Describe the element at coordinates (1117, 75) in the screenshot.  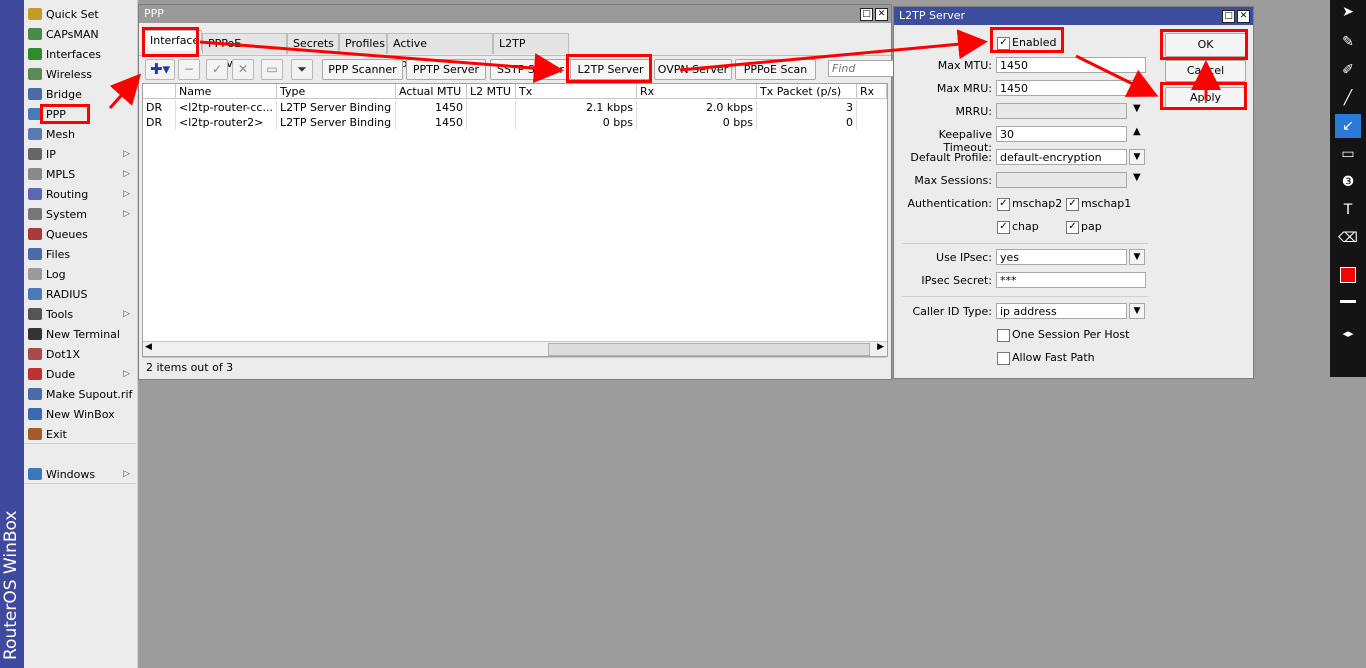
I see `arrow-enabled-to-apply` at that location.